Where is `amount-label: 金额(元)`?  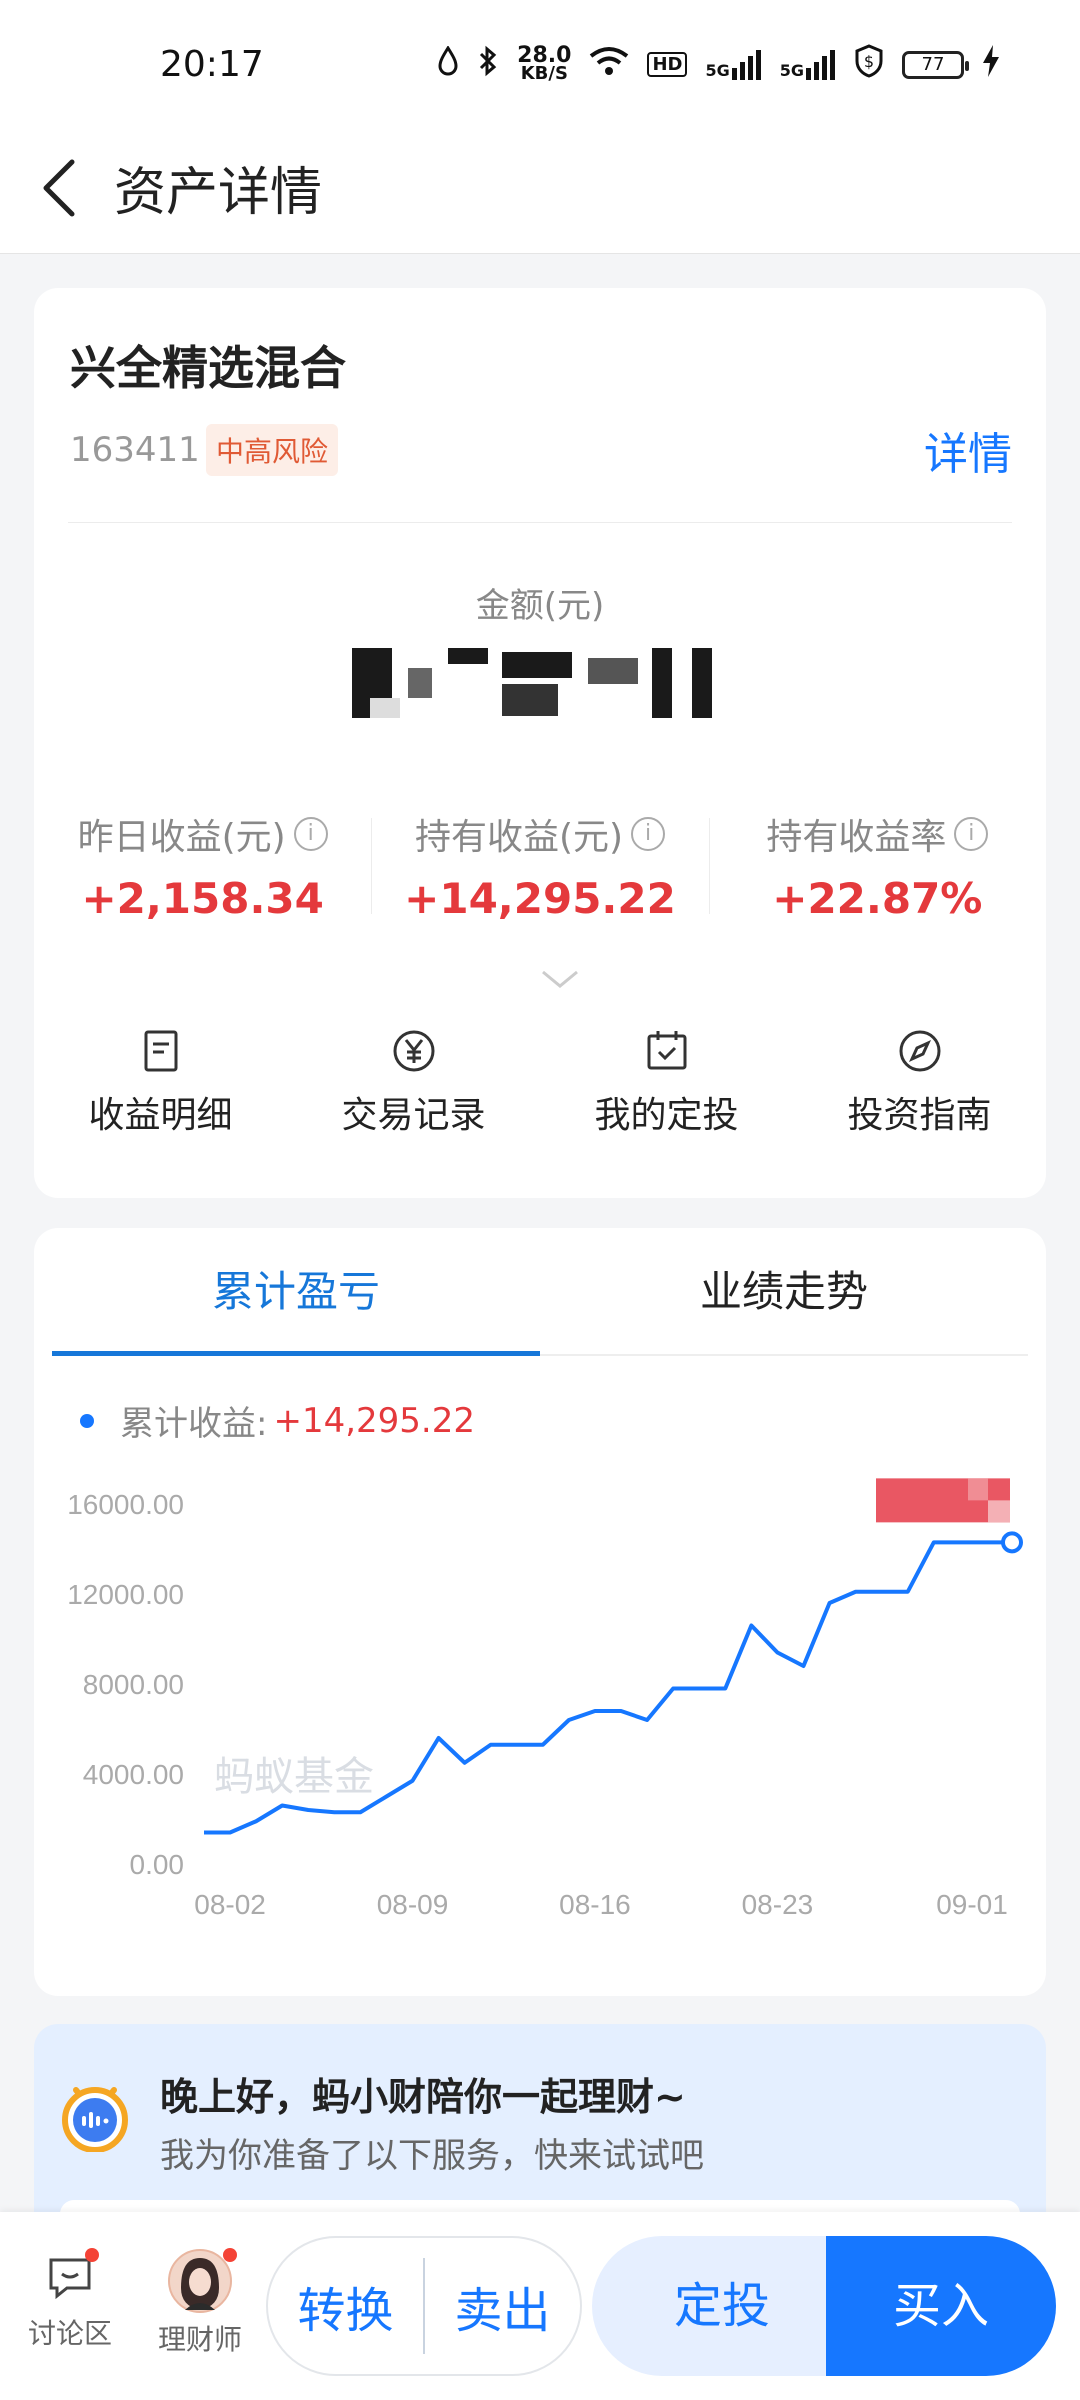 amount-label: 金额(元) is located at coordinates (540, 606).